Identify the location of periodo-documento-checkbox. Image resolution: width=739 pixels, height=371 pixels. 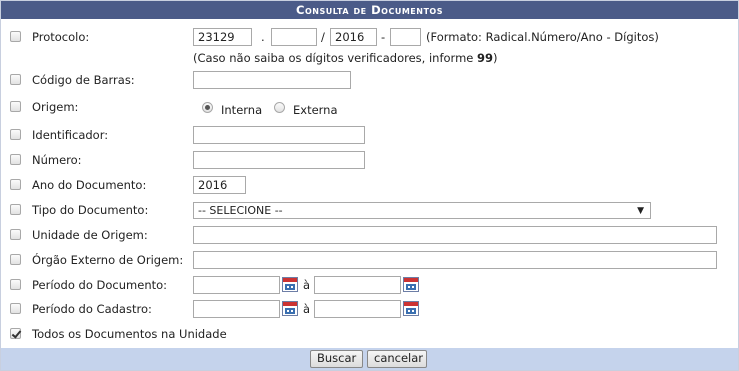
(15, 284).